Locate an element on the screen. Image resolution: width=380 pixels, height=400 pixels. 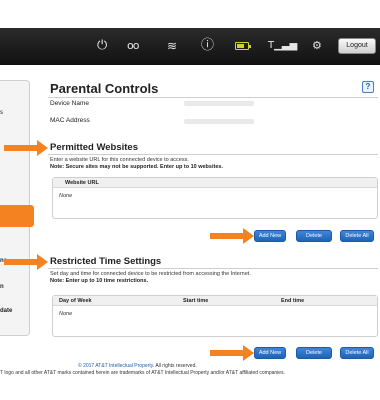
top-status-bar: ⏻ oo ≋ ⓘ T▁▃▅ ⚙ Logout is located at coordinates (190, 46).